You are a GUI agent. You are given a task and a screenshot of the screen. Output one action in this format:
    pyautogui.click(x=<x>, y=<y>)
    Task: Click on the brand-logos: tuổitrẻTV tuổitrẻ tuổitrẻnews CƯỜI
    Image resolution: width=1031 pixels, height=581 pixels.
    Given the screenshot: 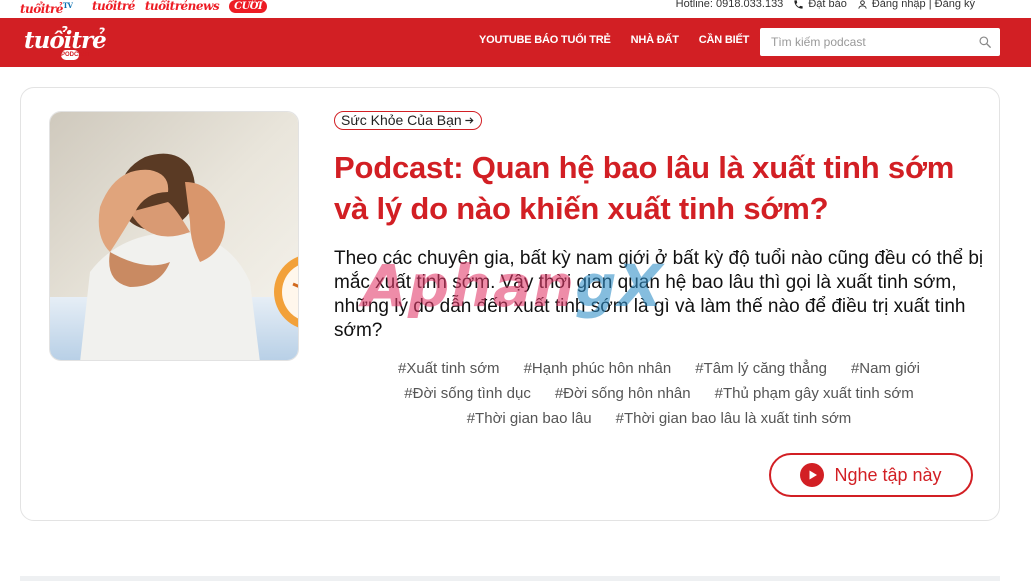 What is the action you would take?
    pyautogui.click(x=144, y=7)
    